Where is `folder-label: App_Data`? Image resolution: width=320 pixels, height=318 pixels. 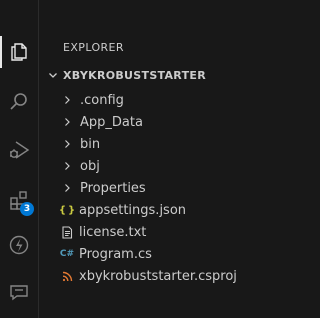 folder-label: App_Data is located at coordinates (111, 122).